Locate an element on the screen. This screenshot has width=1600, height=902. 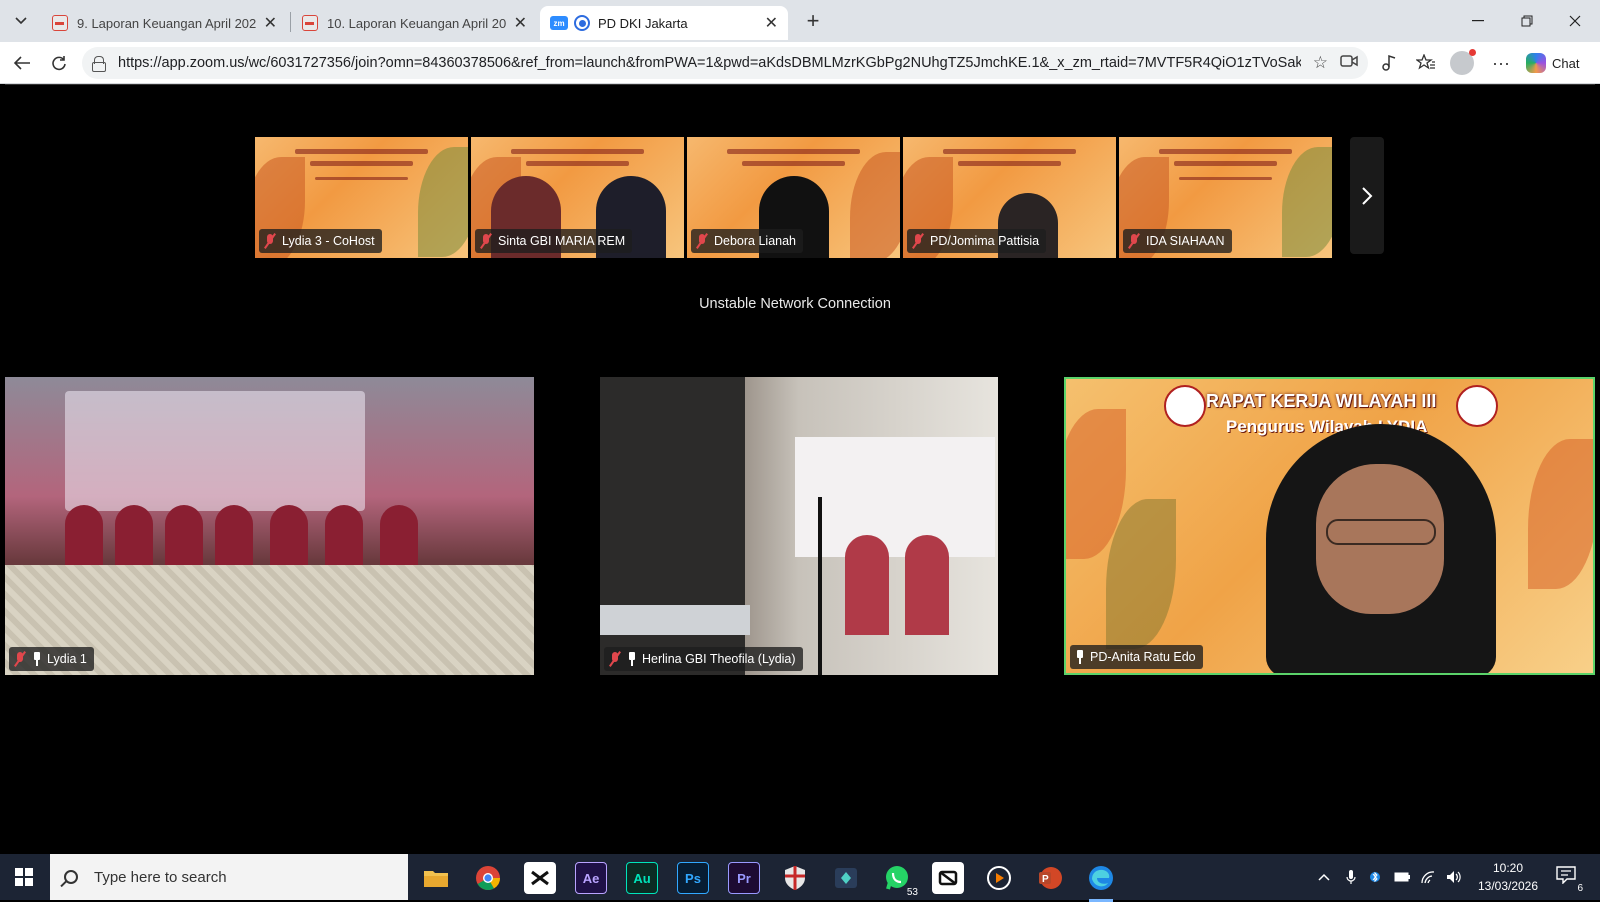
tab-title: 9. Laporan Keuangan April 2025-Ja is located at coordinates (166, 23).